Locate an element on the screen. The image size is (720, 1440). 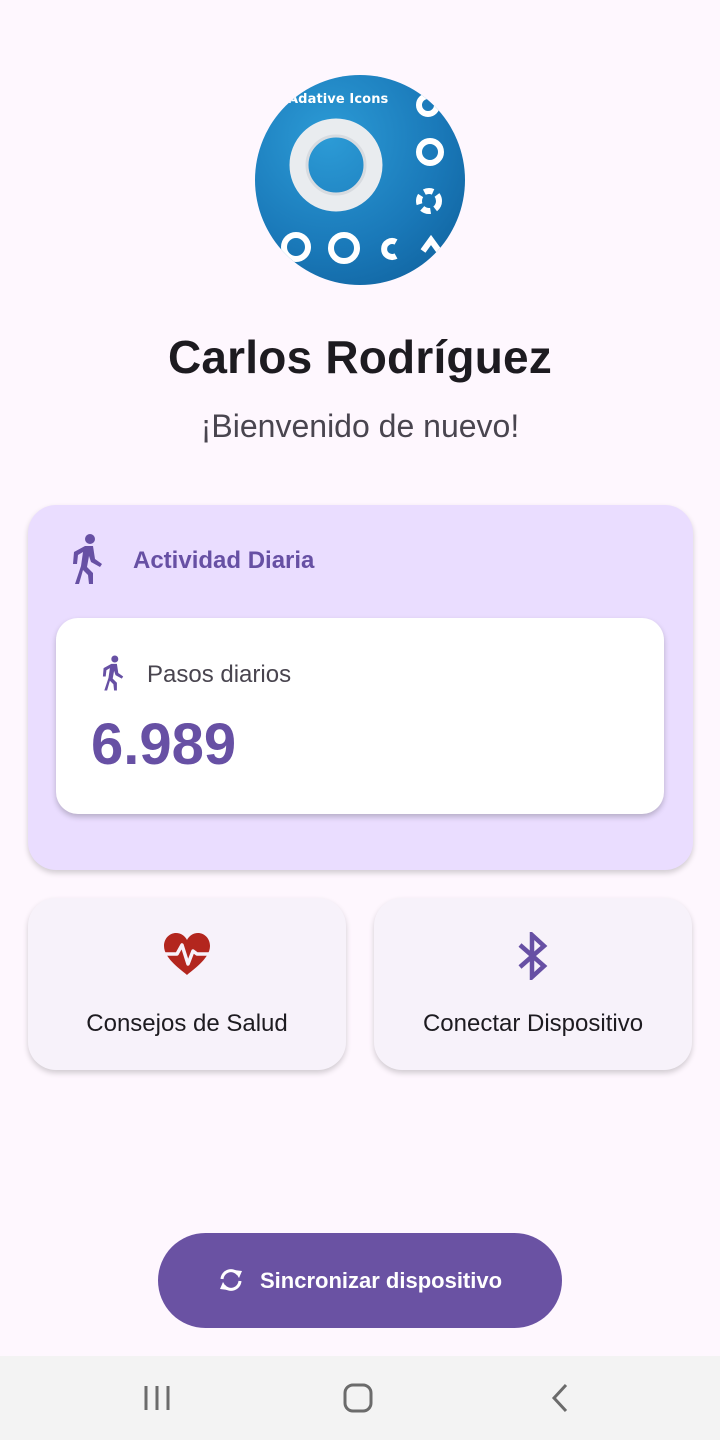
recent-apps-icon is located at coordinates (157, 1398).